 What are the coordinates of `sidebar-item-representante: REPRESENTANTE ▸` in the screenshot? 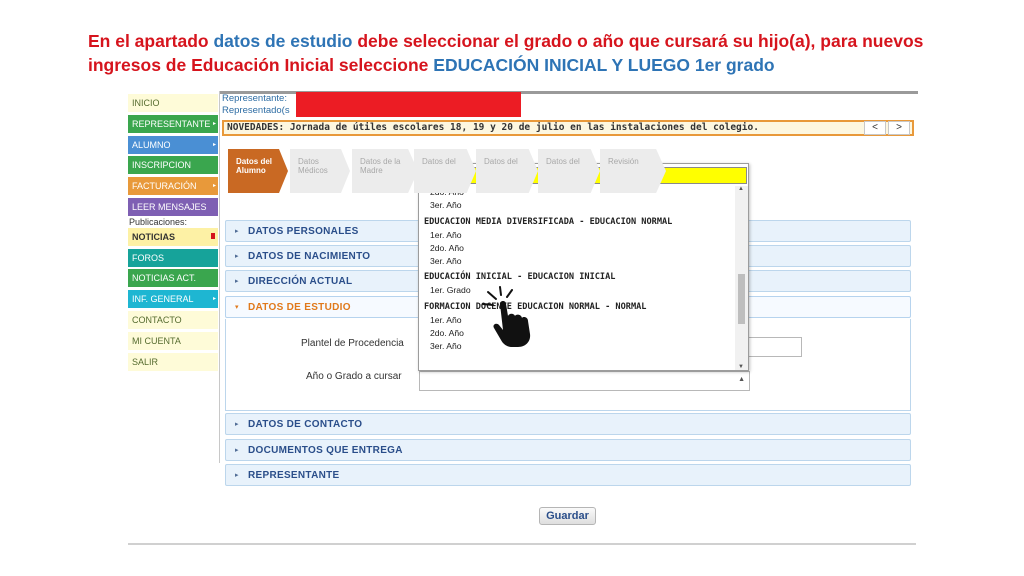 It's located at (173, 123).